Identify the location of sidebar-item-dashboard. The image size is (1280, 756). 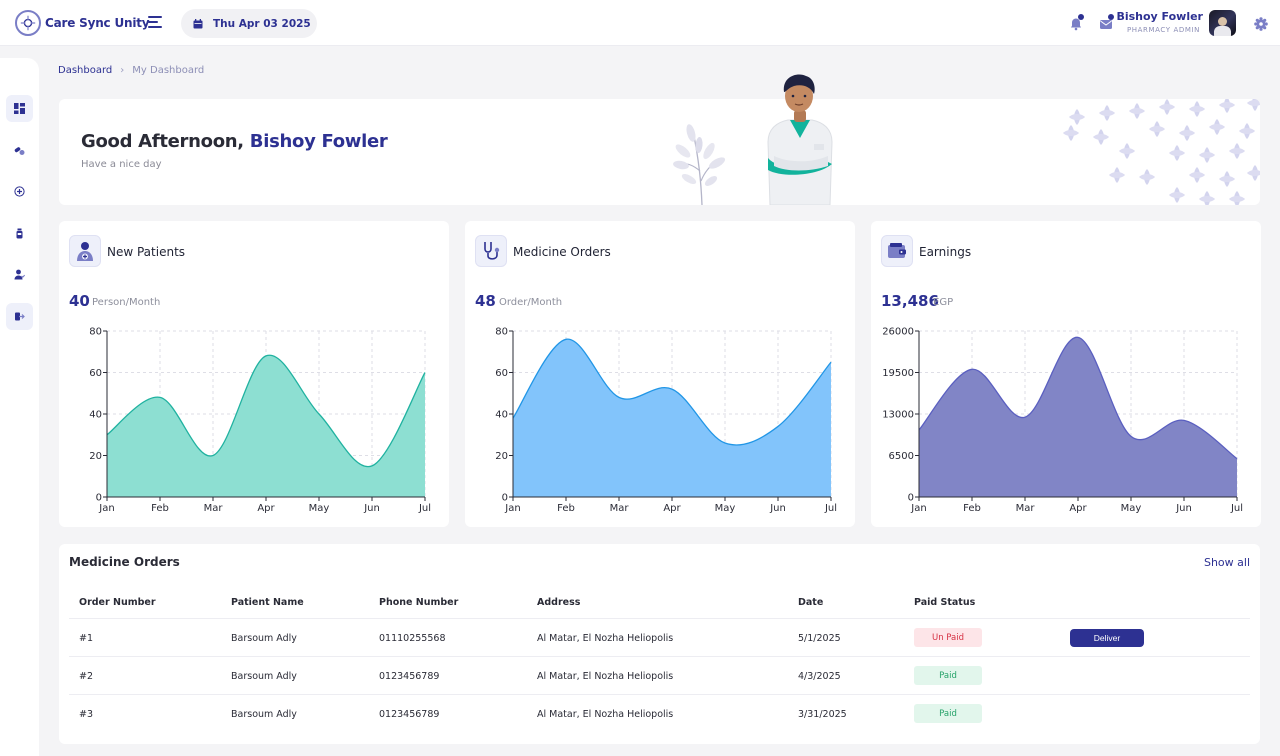
(19, 108).